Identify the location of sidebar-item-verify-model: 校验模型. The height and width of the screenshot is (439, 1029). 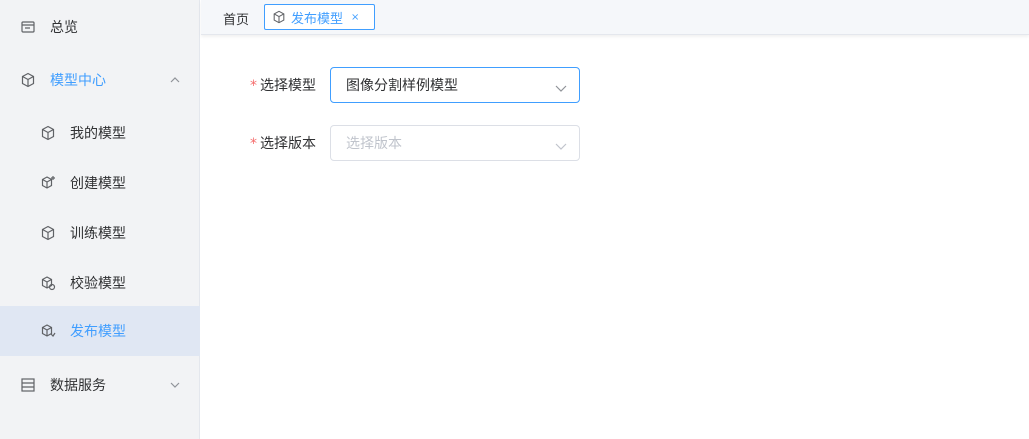
(100, 283).